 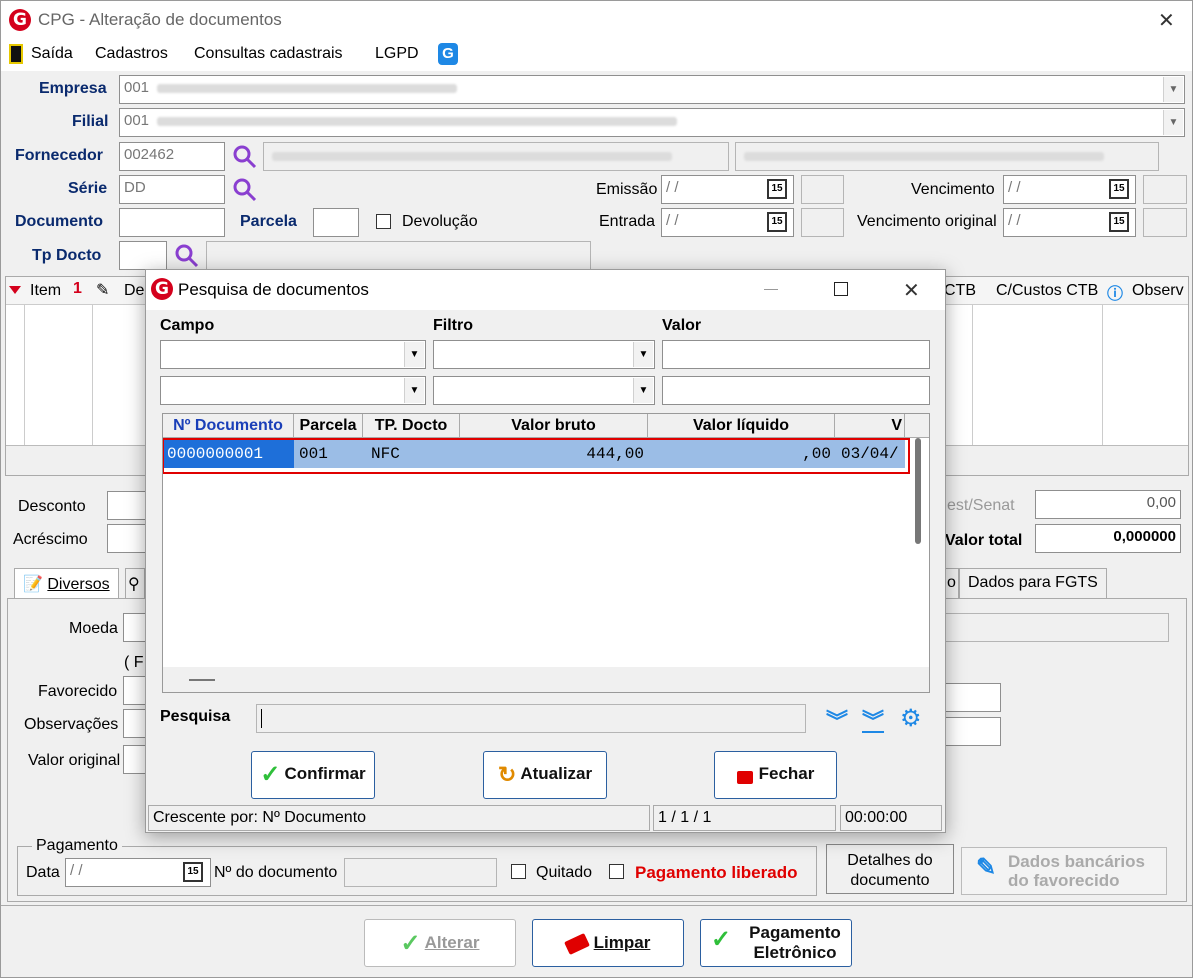 What do you see at coordinates (911, 718) in the screenshot?
I see `gear-icon: ⚙` at bounding box center [911, 718].